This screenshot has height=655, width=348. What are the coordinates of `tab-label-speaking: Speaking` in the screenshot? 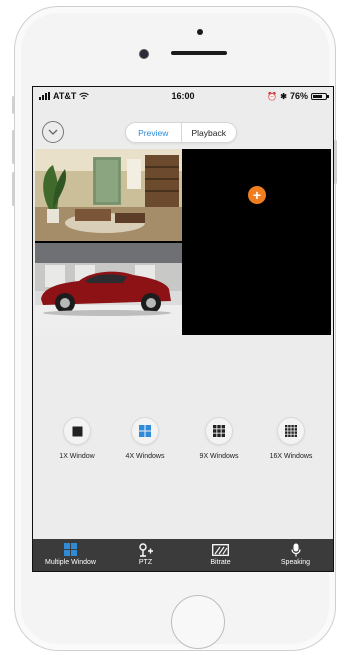 It's located at (295, 562).